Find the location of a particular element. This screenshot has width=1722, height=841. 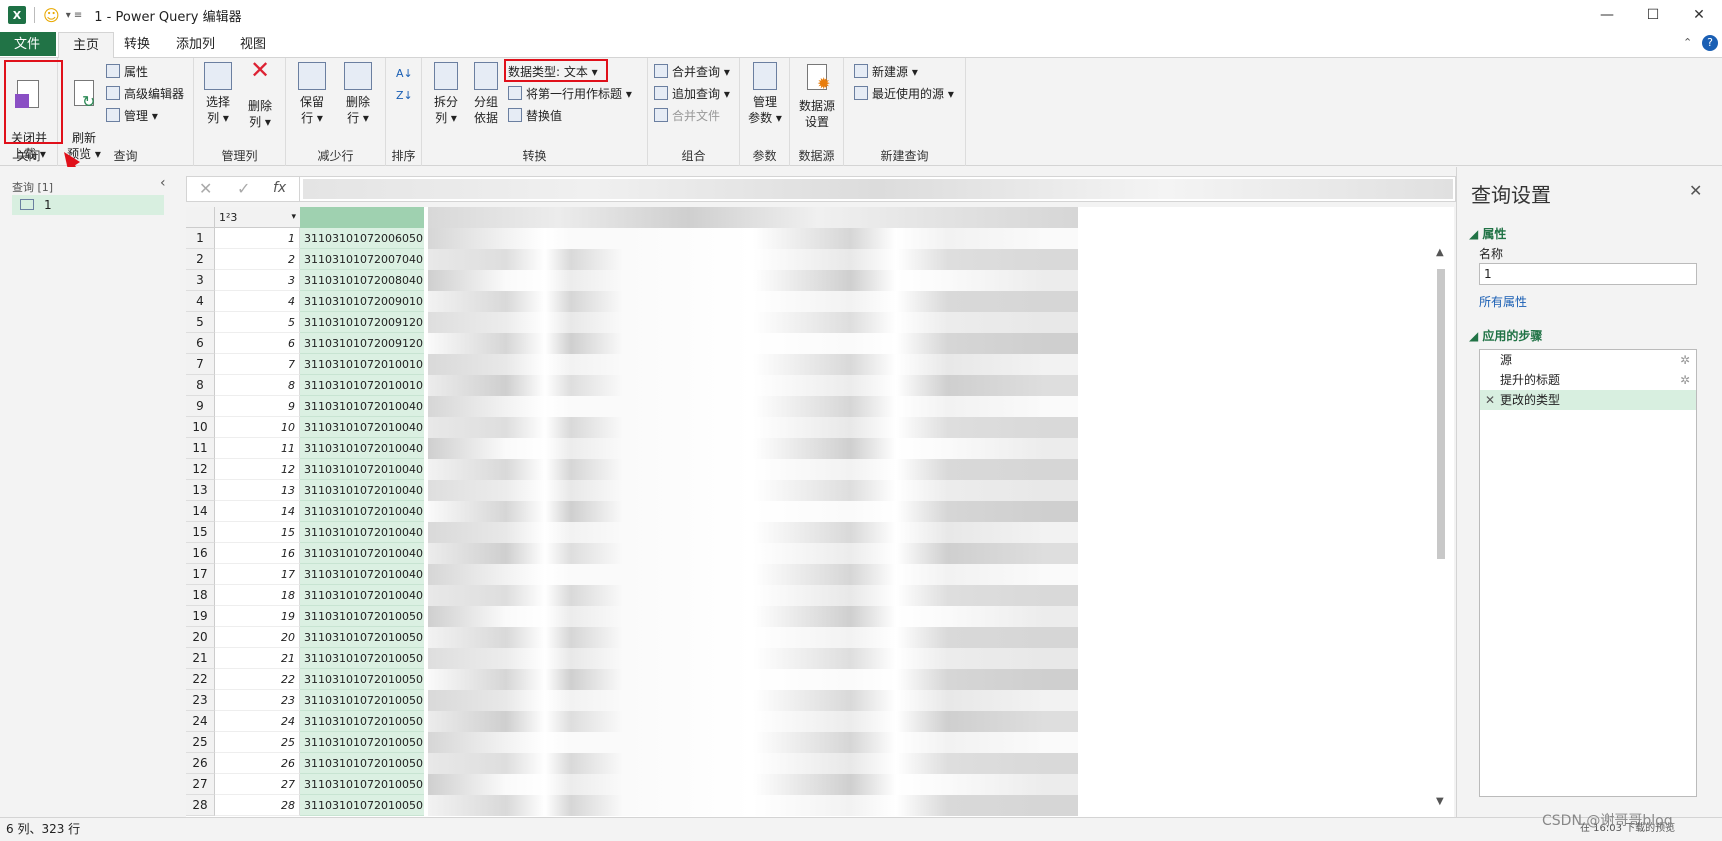

group-by-button: 分组 依据 is located at coordinates (486, 94).